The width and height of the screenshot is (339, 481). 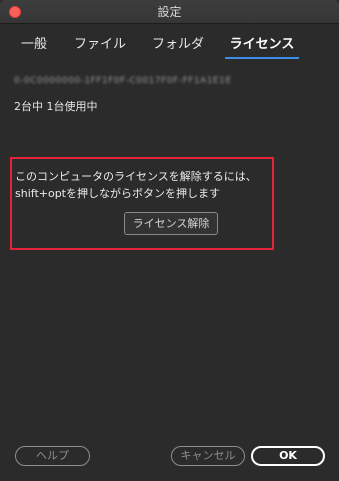 What do you see at coordinates (171, 223) in the screenshot?
I see `deactivate-license-button: ライセンス解除` at bounding box center [171, 223].